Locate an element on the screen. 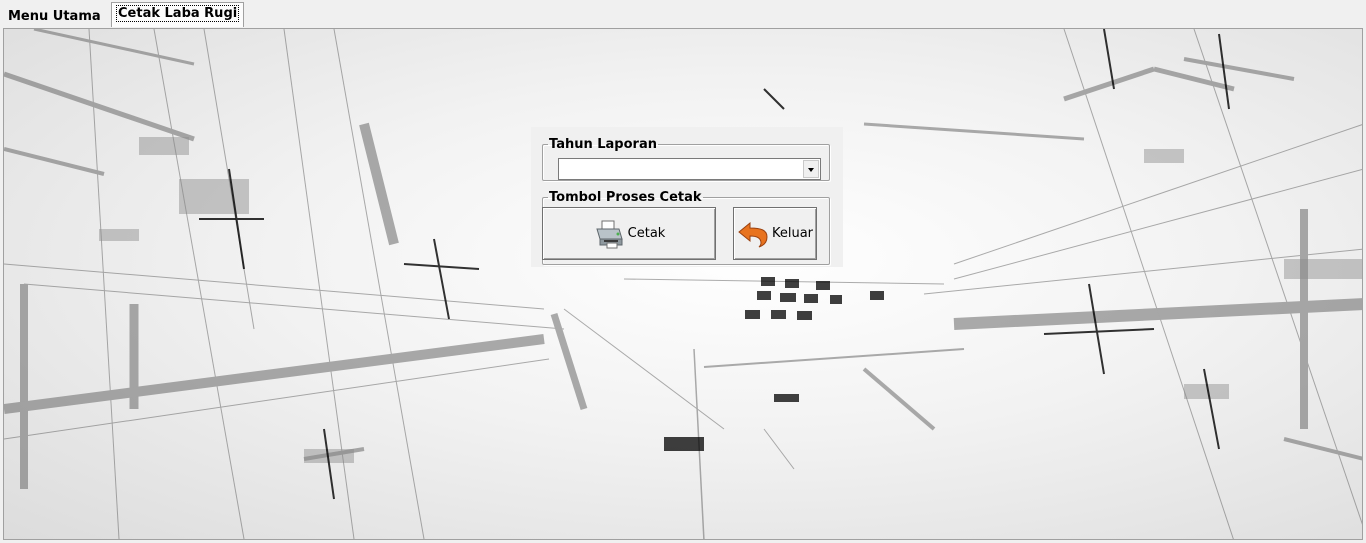  cetak-laba-rugi-dialog: Tahun Laporan Tombol Proses Cetak Cetak is located at coordinates (687, 197).